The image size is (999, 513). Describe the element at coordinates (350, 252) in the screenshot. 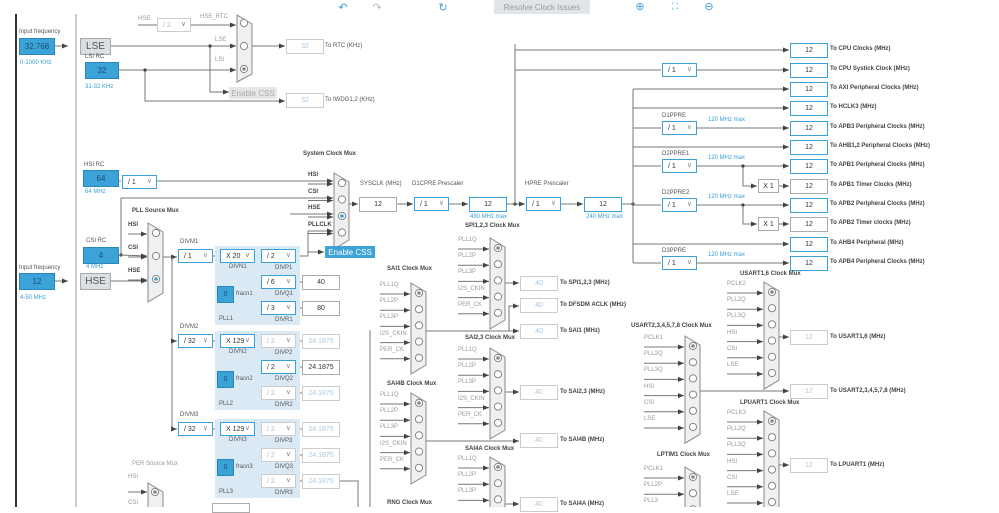

I see `enable-css-button: Enable CSS` at that location.